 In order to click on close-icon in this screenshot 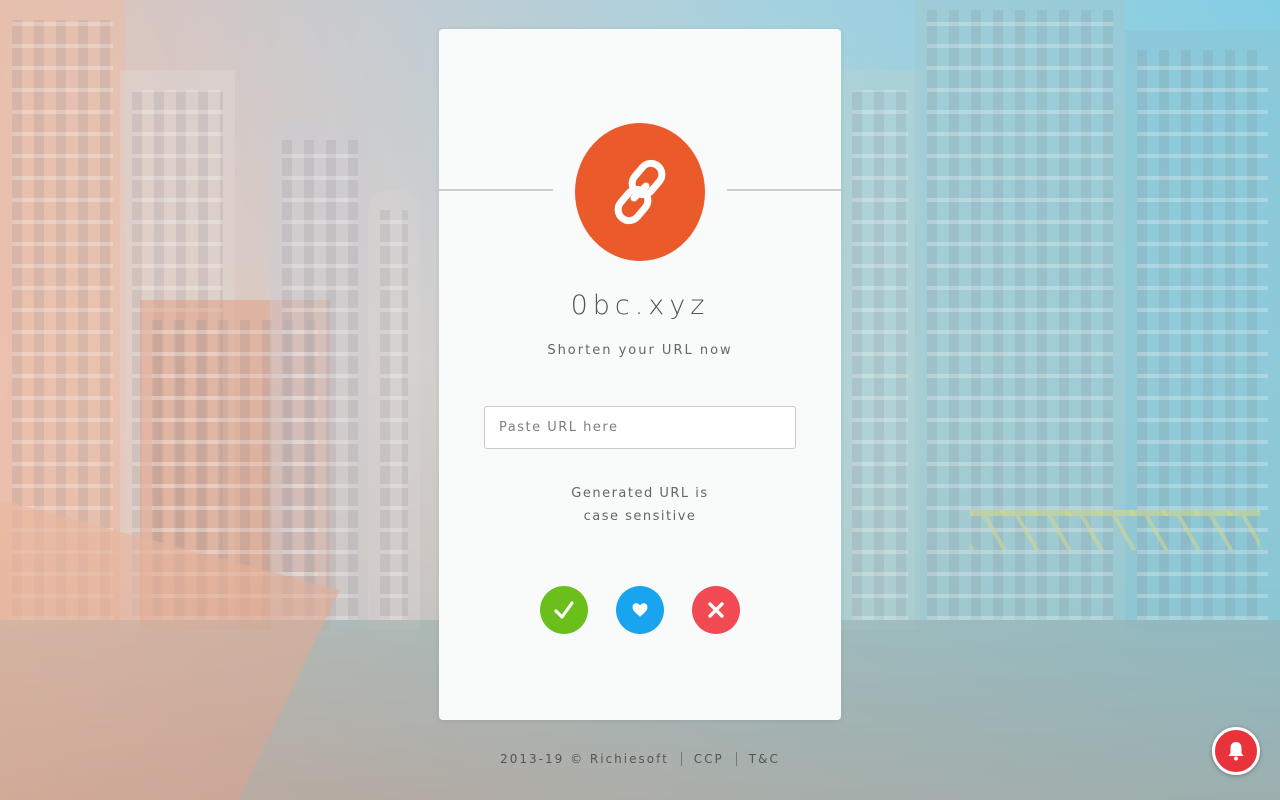, I will do `click(716, 610)`.